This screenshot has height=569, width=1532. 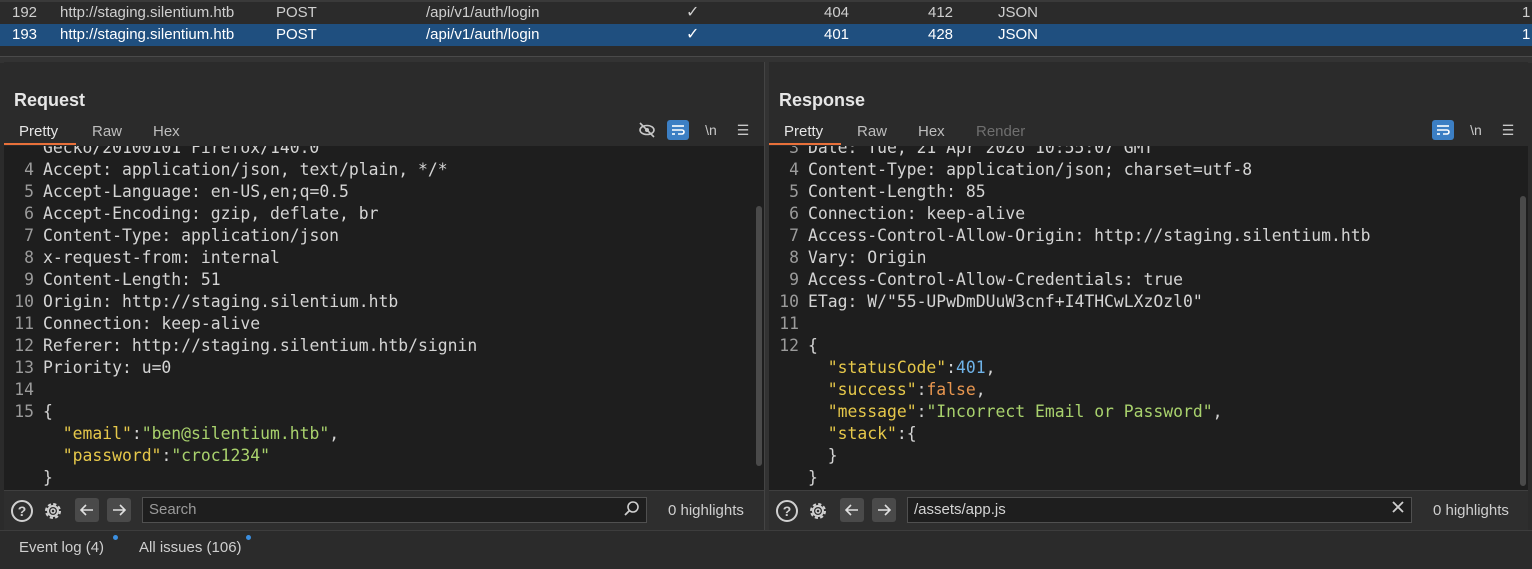 I want to click on all-issues-tab: All issues (106), so click(x=190, y=547).